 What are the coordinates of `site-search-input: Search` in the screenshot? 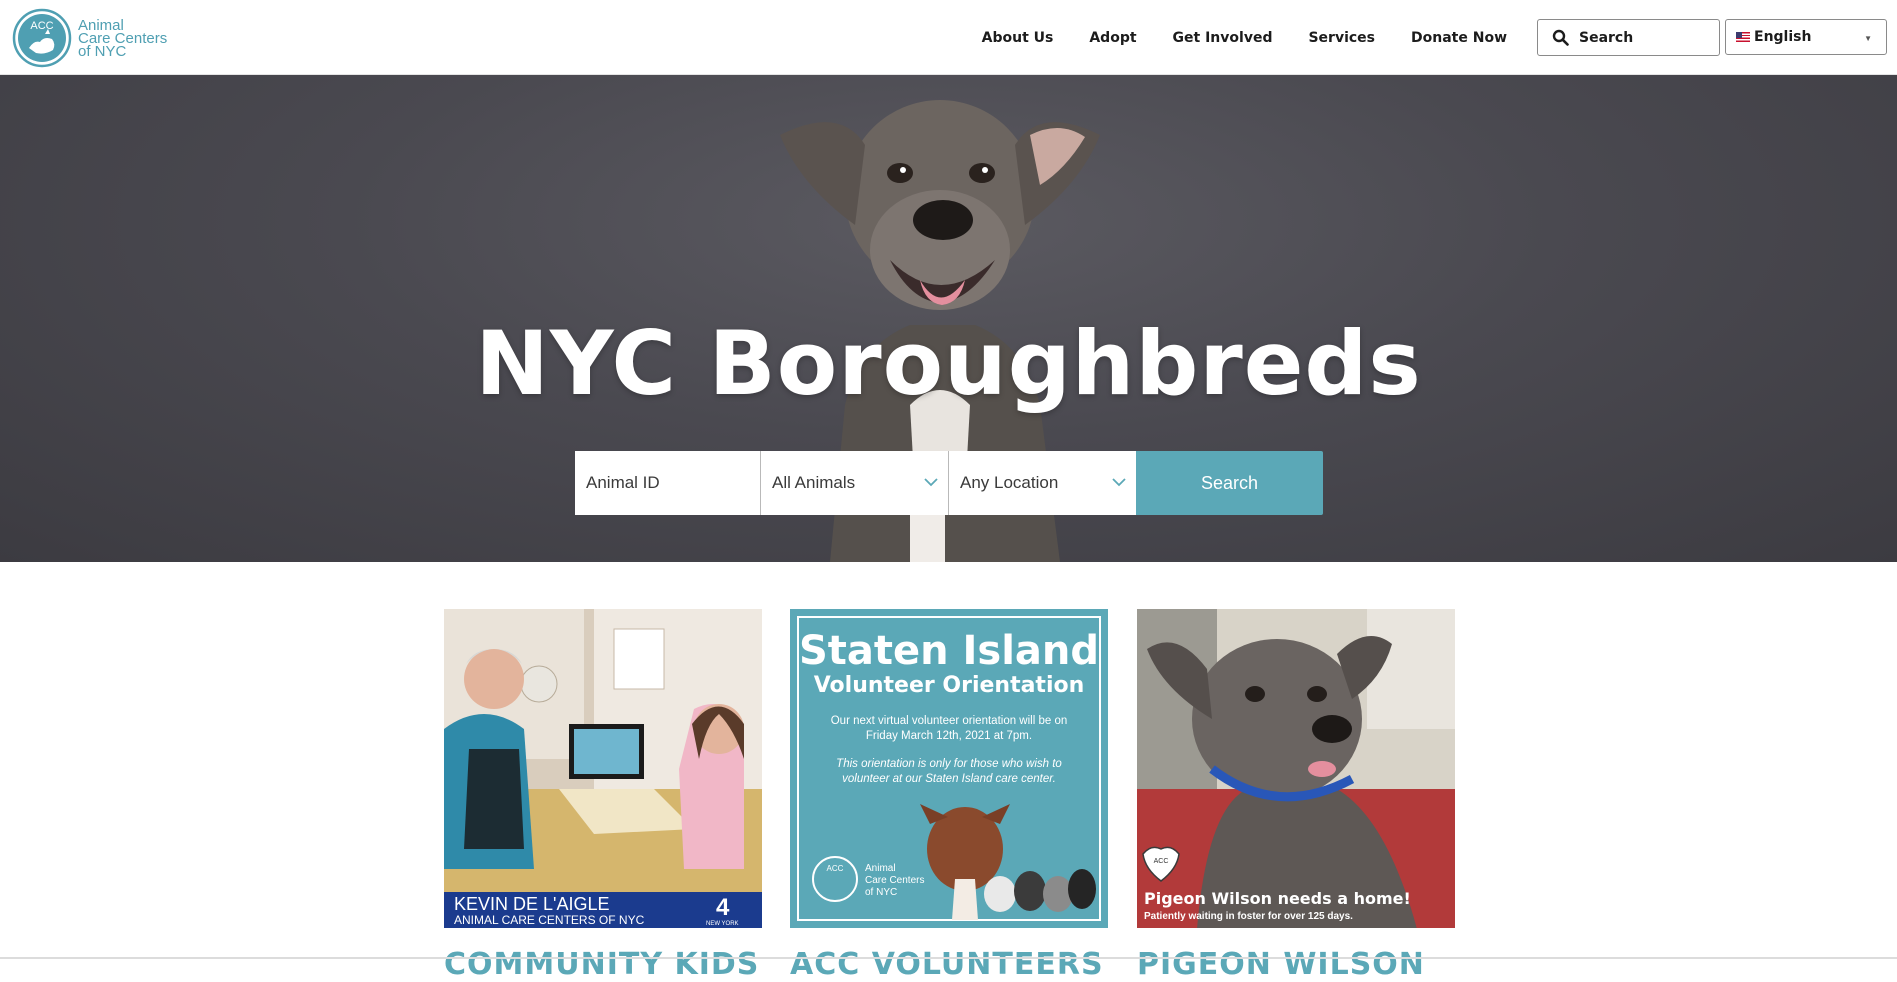 It's located at (1628, 37).